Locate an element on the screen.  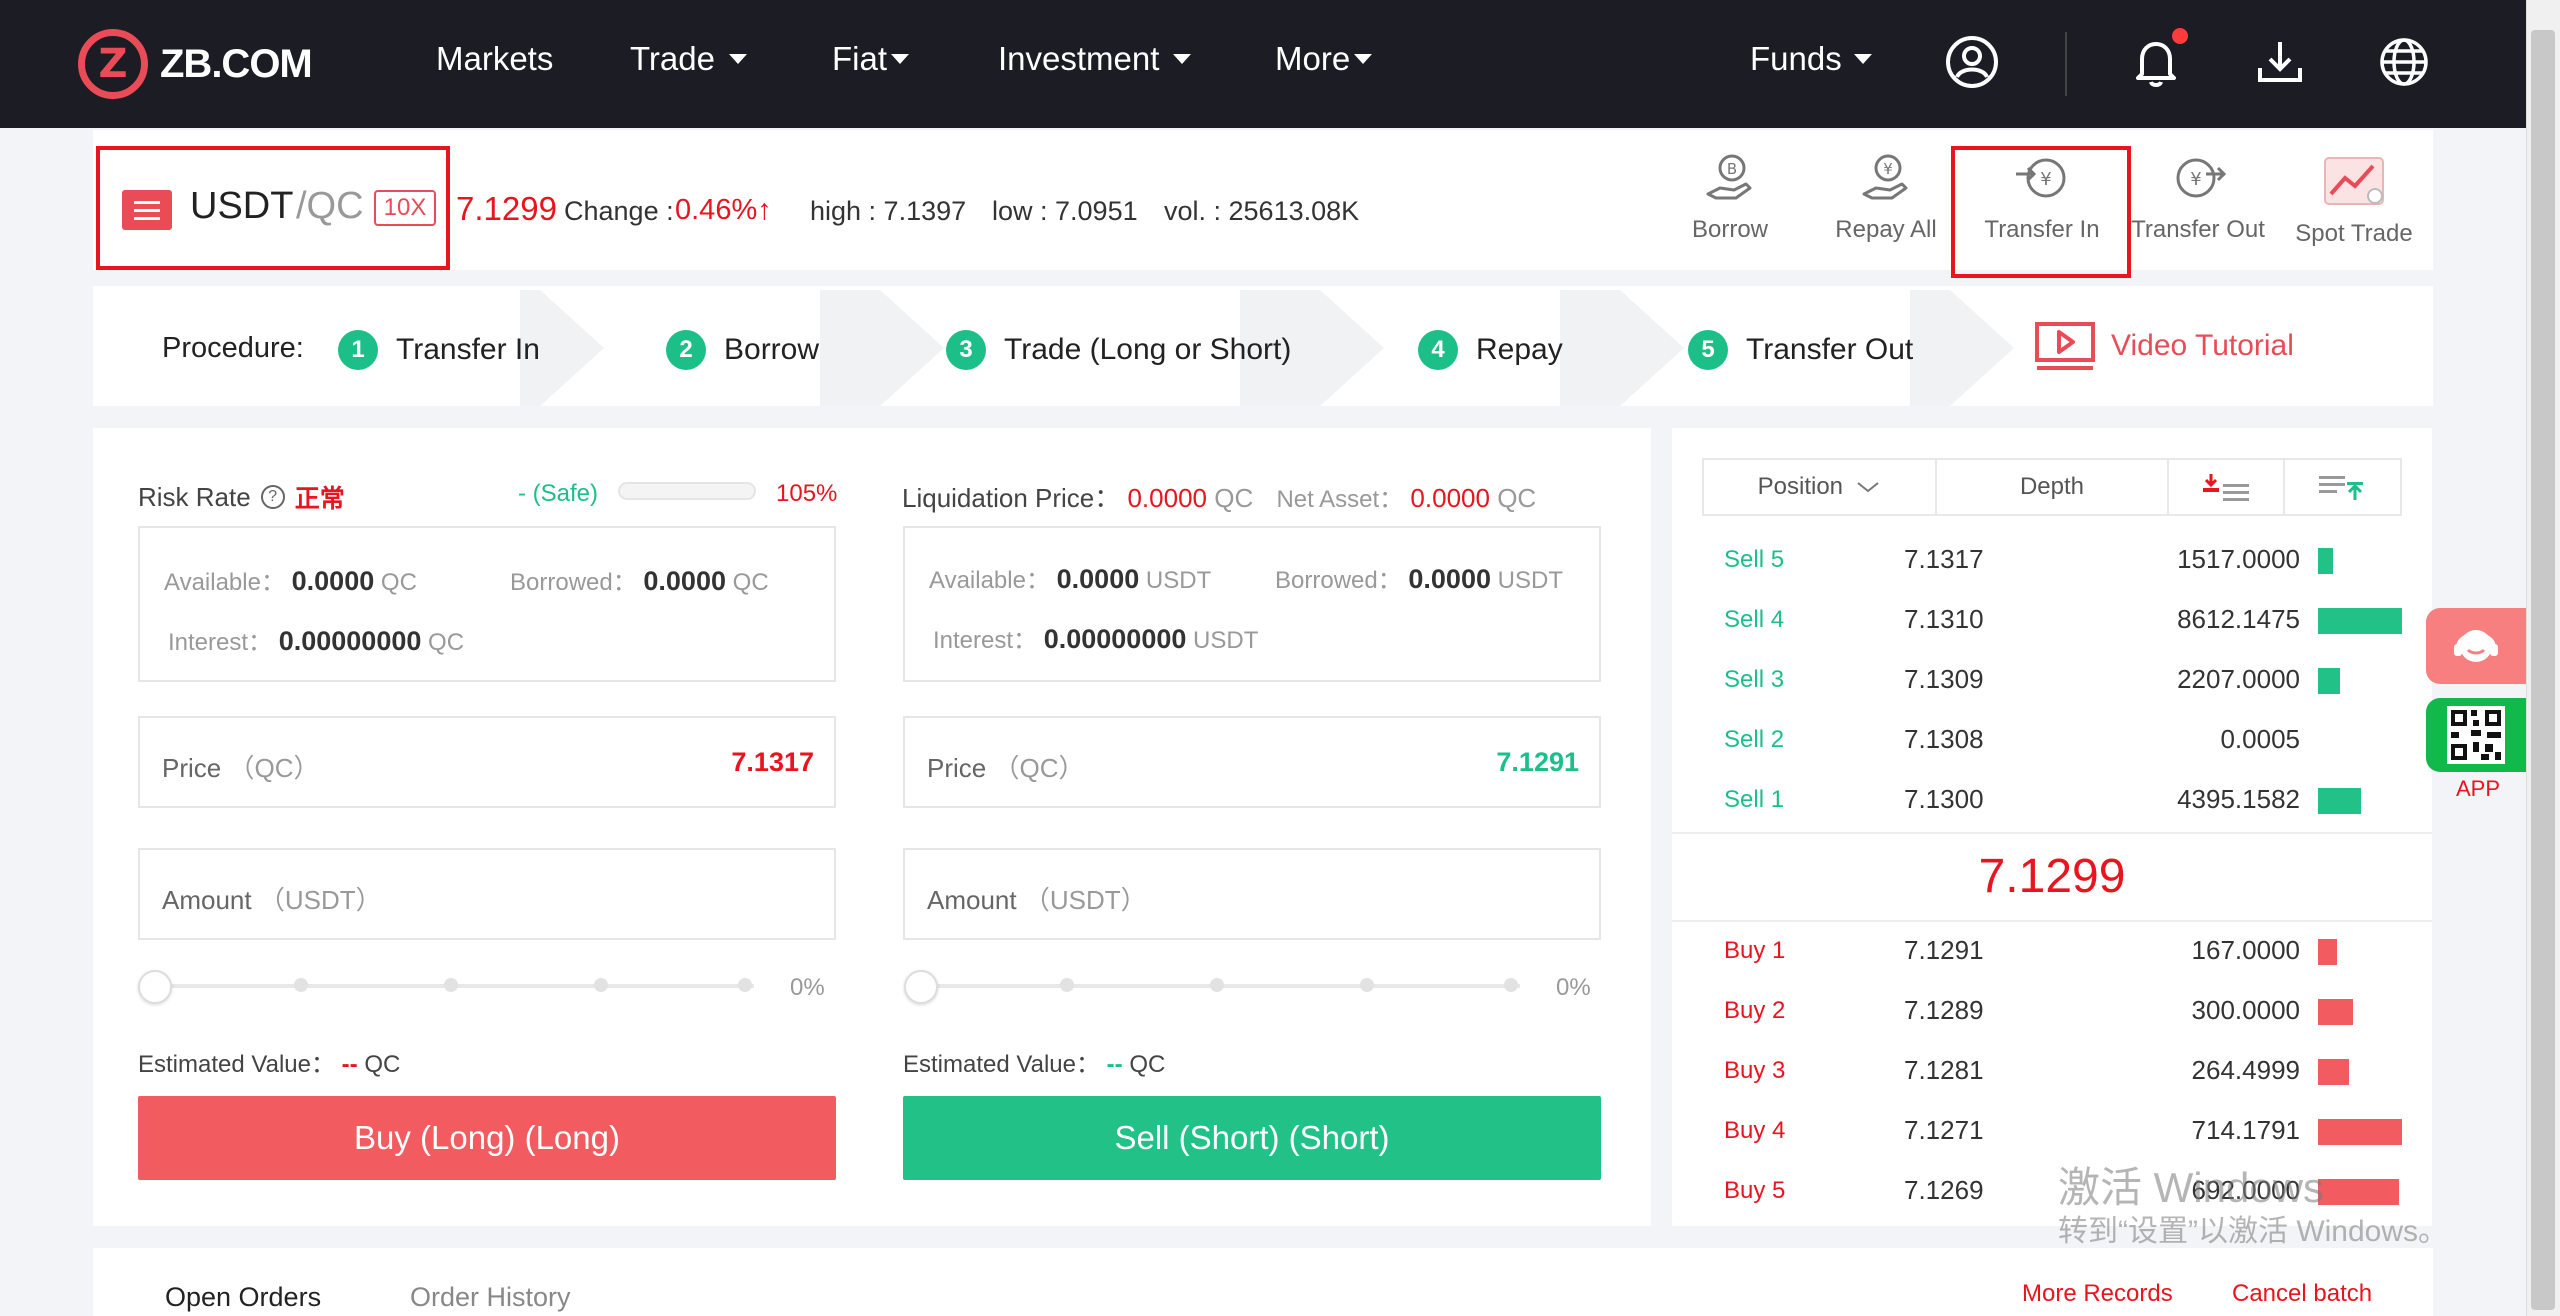
repay-all-tool: ¥ Repay All is located at coordinates (1886, 197).